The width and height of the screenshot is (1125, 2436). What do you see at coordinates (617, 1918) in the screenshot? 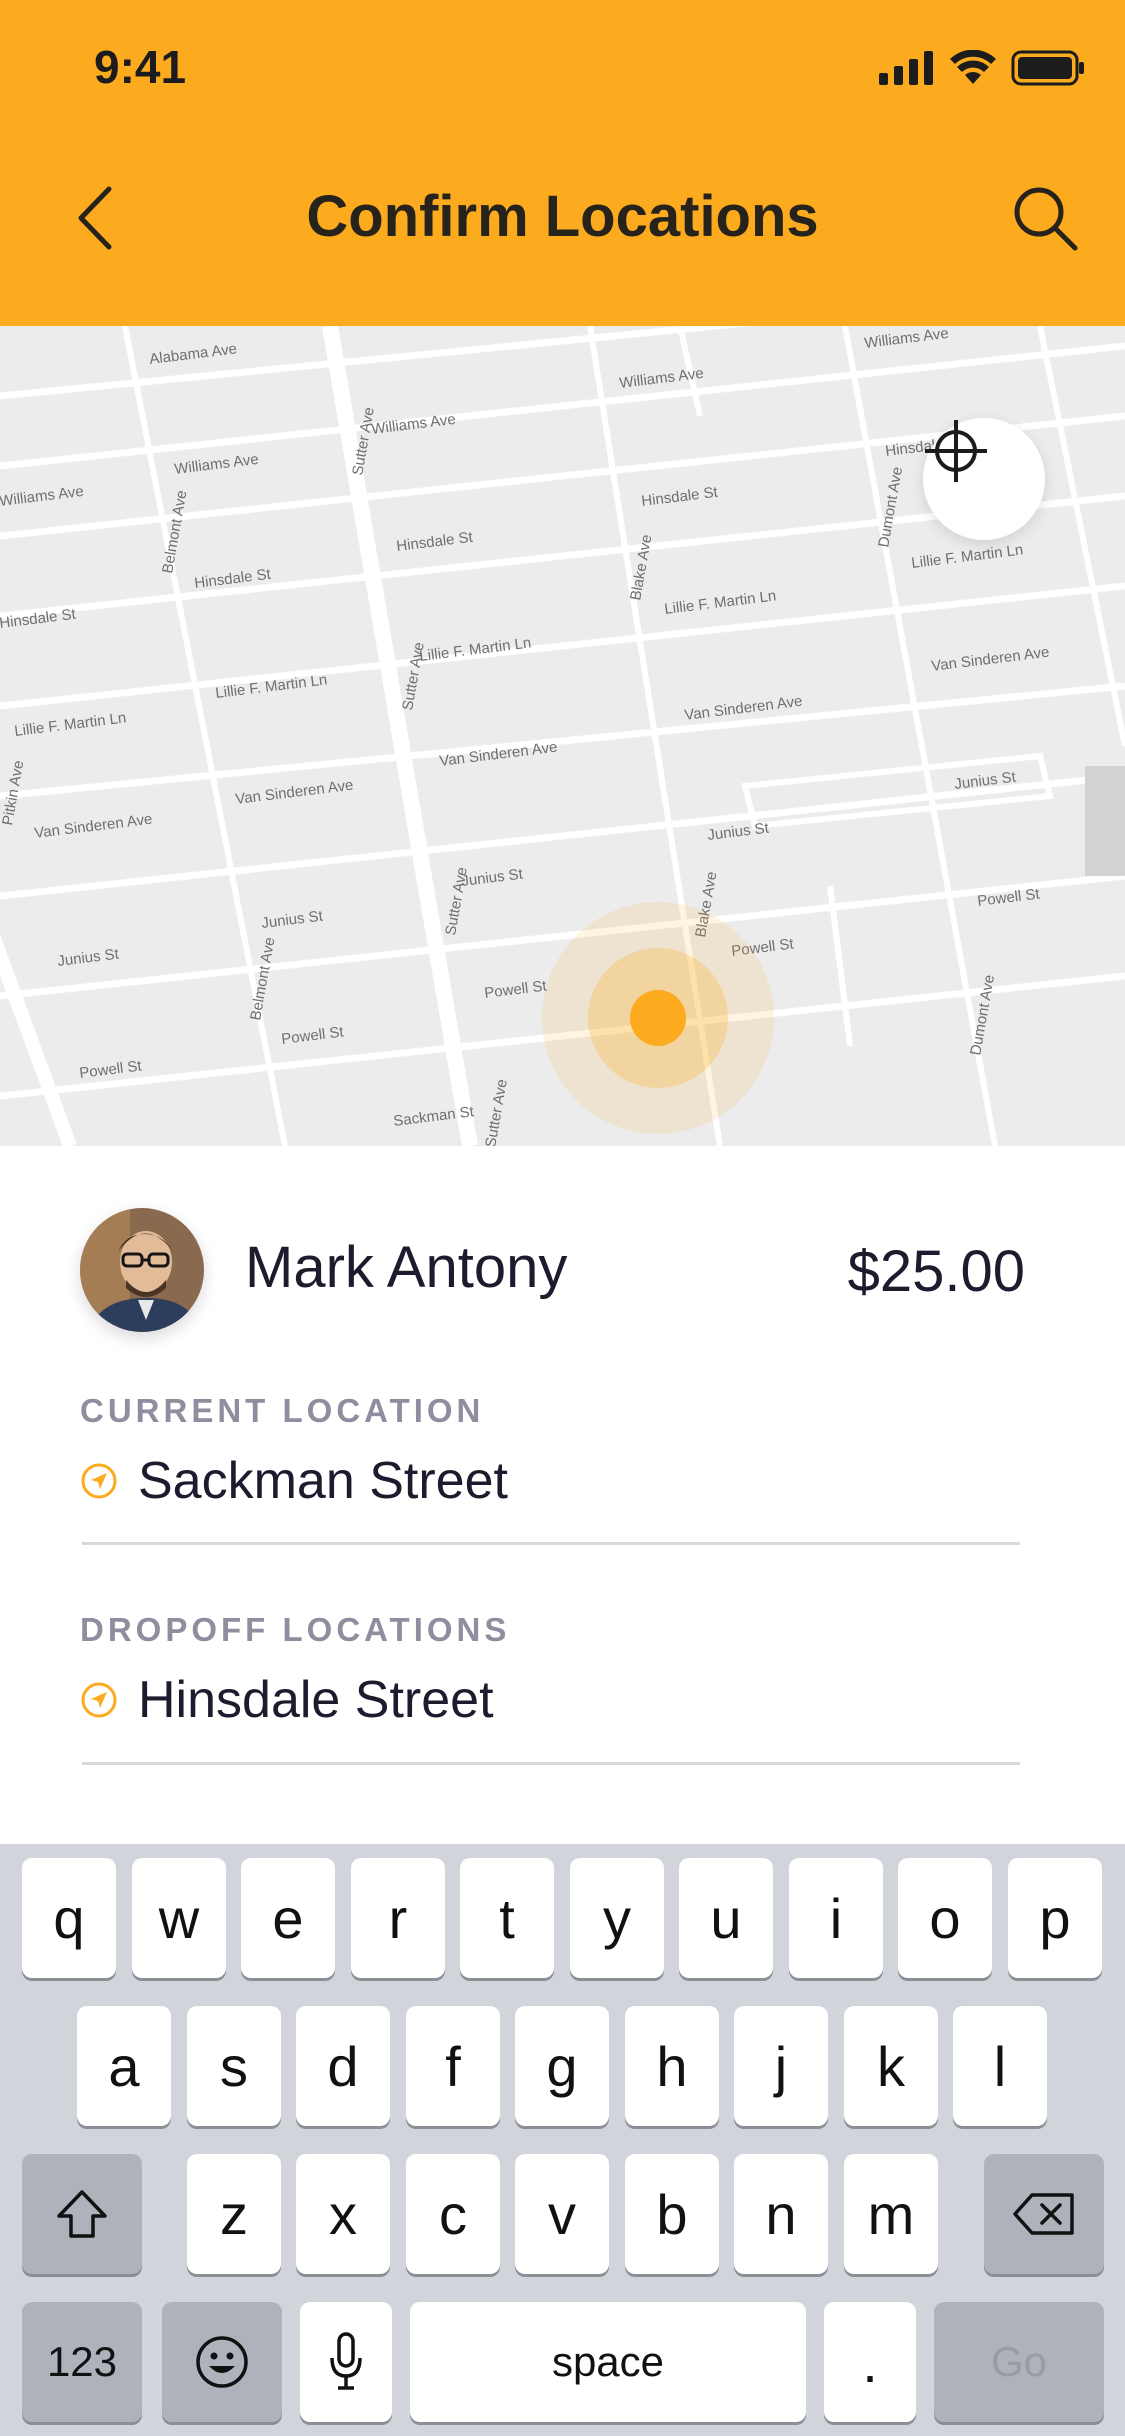
I see `key-y: y` at bounding box center [617, 1918].